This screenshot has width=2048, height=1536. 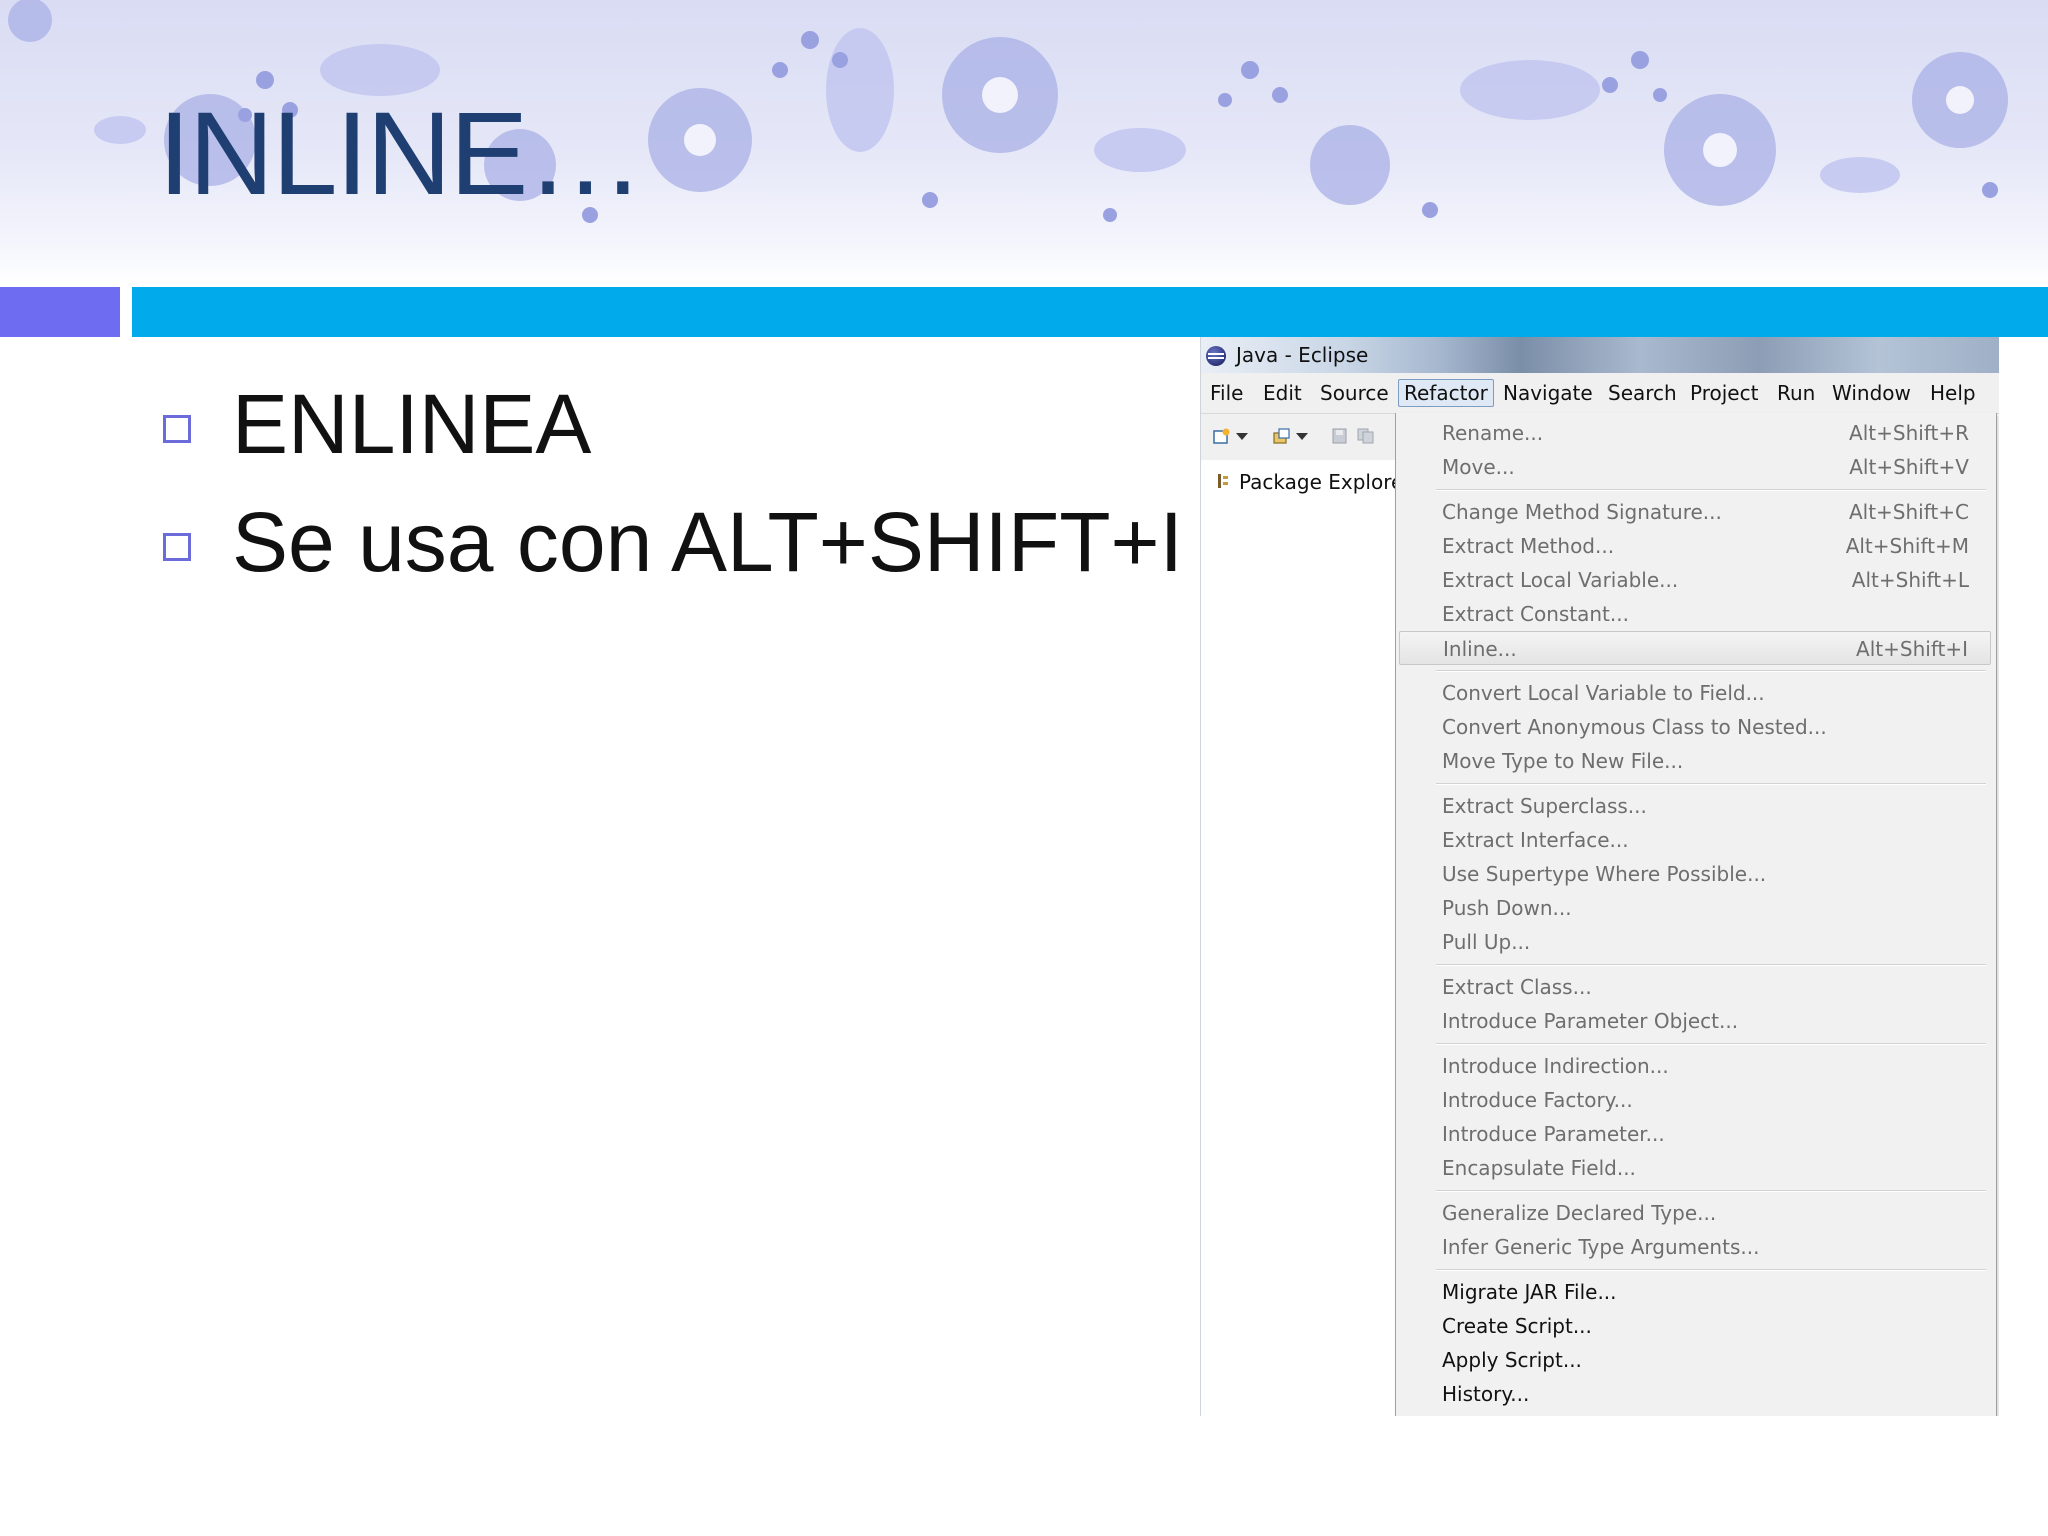 I want to click on menu-item-shortcut: Alt+Shift+I, so click(x=1912, y=649).